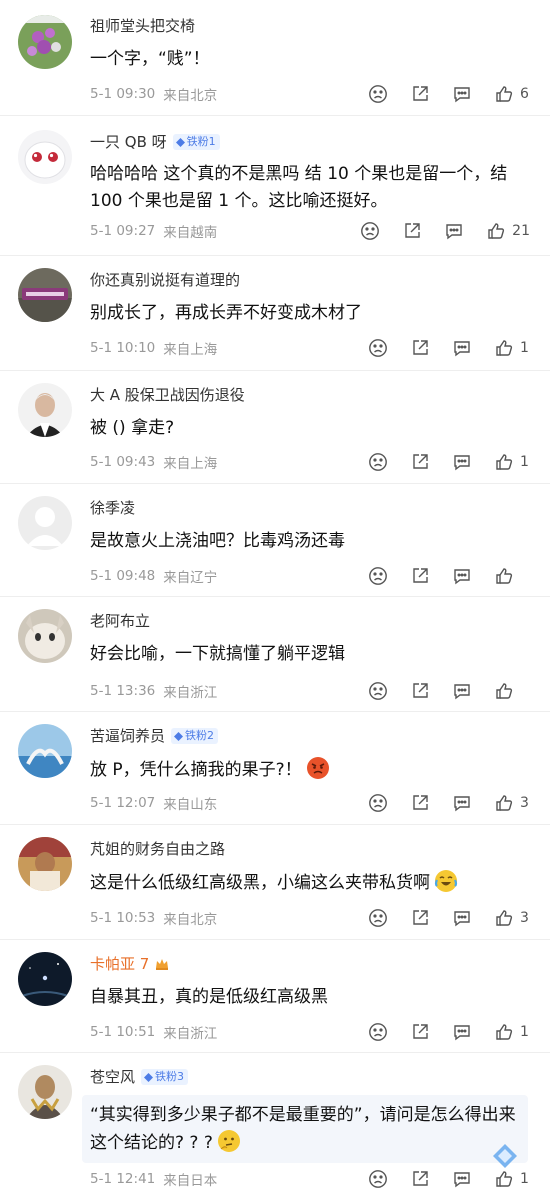  Describe the element at coordinates (275, 768) in the screenshot. I see `comment-item: 苦逼饲养员 铁粉2 放 P，凭什么摘我的果子?！ 5-1 12:07 来自山东 3` at that location.